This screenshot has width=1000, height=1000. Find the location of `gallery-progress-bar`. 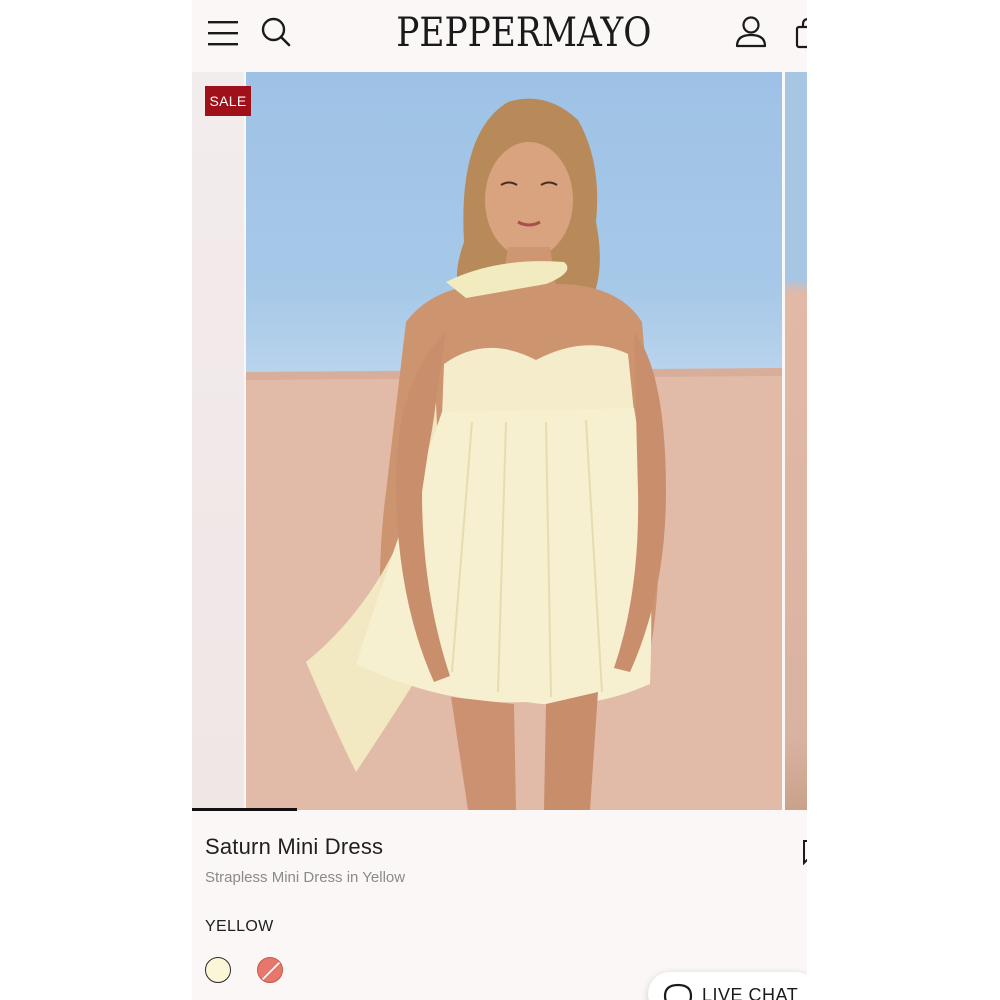

gallery-progress-bar is located at coordinates (499, 809).